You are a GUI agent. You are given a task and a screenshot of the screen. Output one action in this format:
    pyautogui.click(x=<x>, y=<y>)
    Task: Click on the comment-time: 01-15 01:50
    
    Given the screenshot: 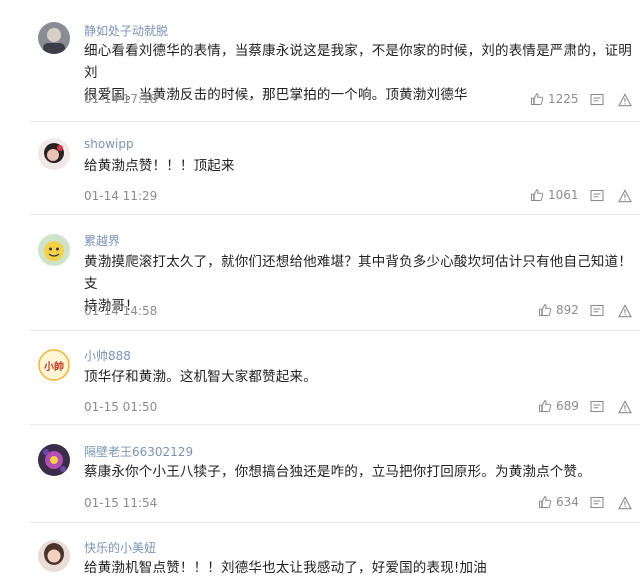 What is the action you would take?
    pyautogui.click(x=121, y=407)
    